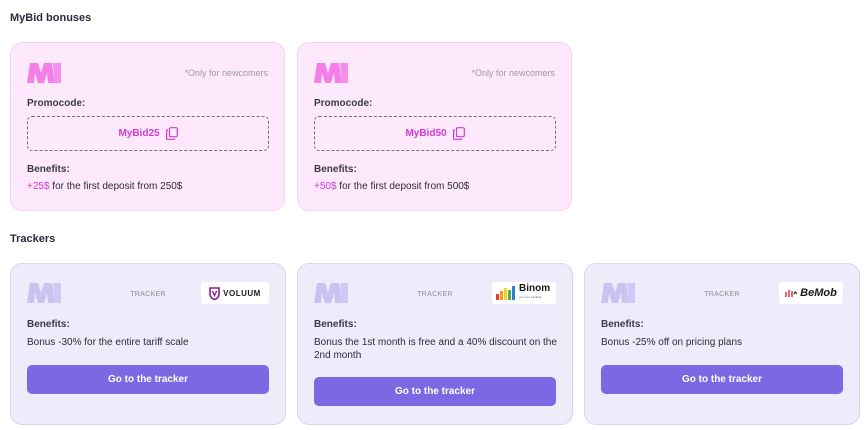 This screenshot has height=430, width=866. I want to click on voluum-logo: VOLUUM, so click(235, 293).